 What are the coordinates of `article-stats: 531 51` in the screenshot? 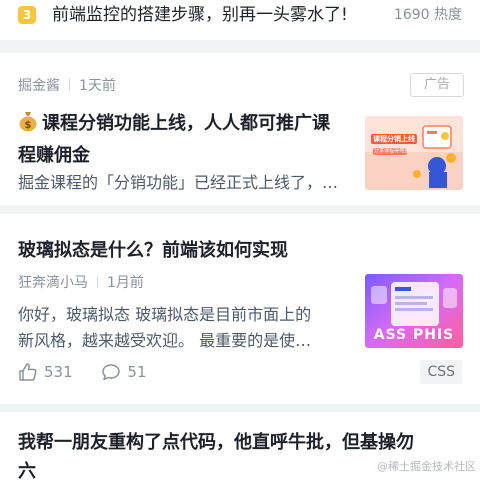 It's located at (94, 373).